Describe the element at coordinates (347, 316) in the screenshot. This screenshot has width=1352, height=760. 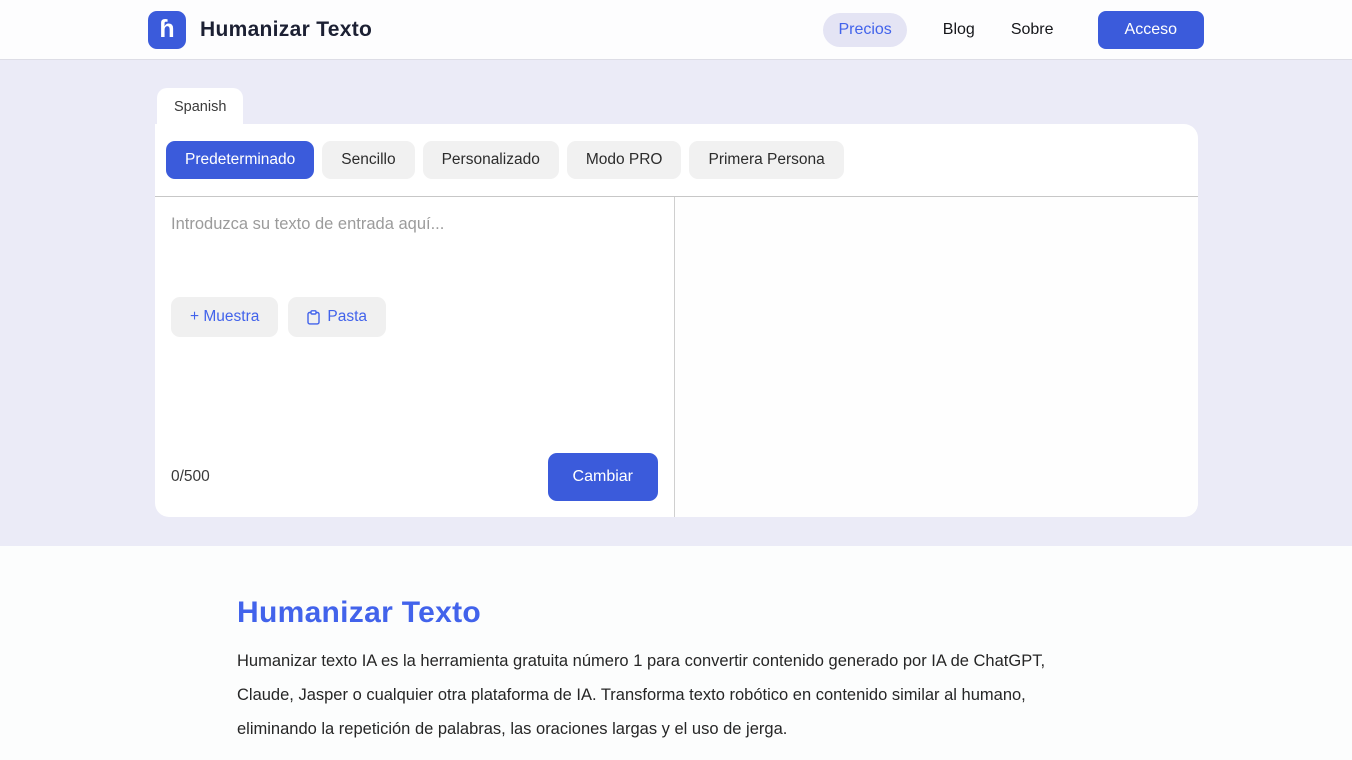
I see `paste-button-label: Pasta` at that location.